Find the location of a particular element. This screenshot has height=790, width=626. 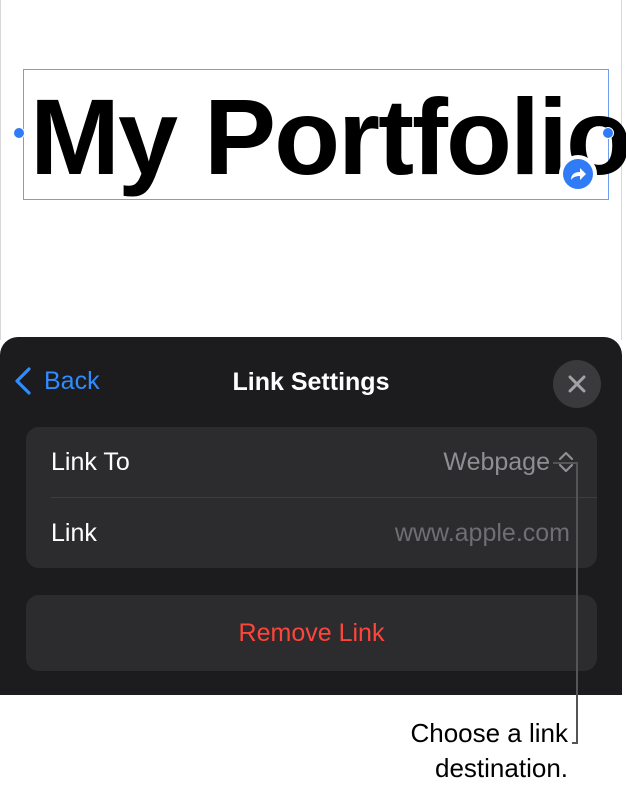

sheet-header: Back Link Settings is located at coordinates (311, 382).